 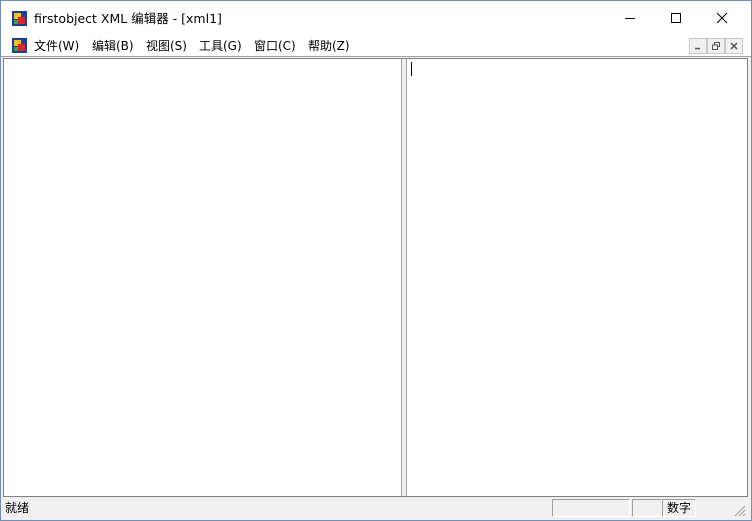 I want to click on menu-tools: 工具(G), so click(x=220, y=46).